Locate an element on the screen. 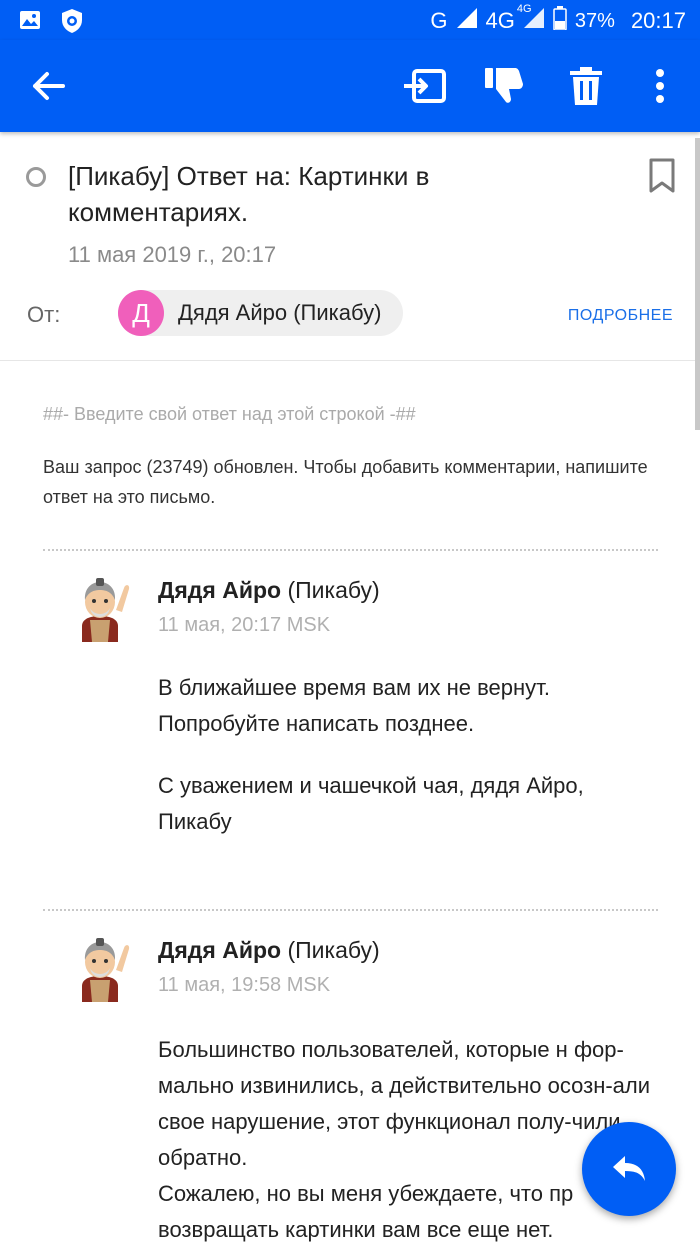  bookmark-button is located at coordinates (662, 176).